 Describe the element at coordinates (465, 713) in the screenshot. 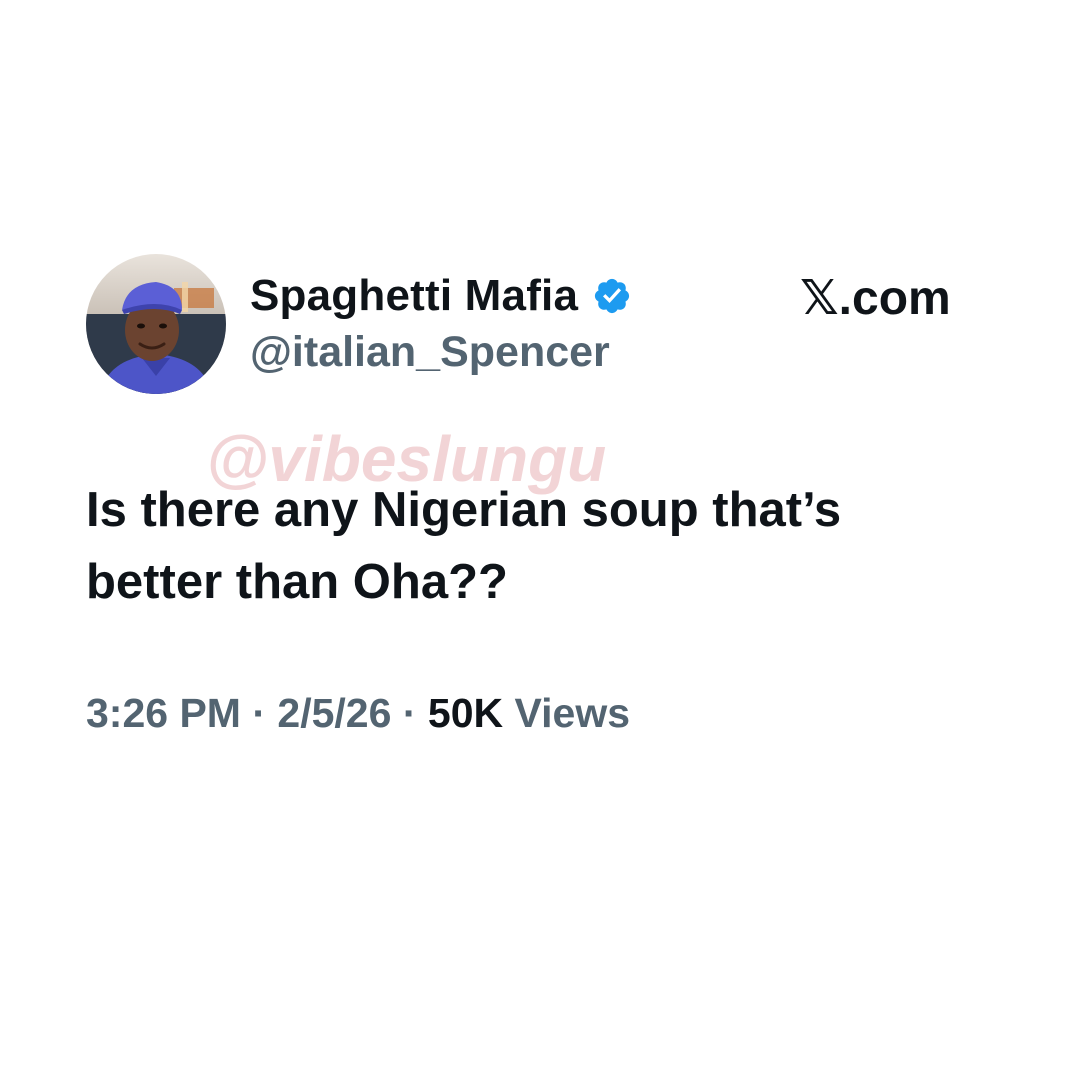

I see `views-count: 50K` at that location.